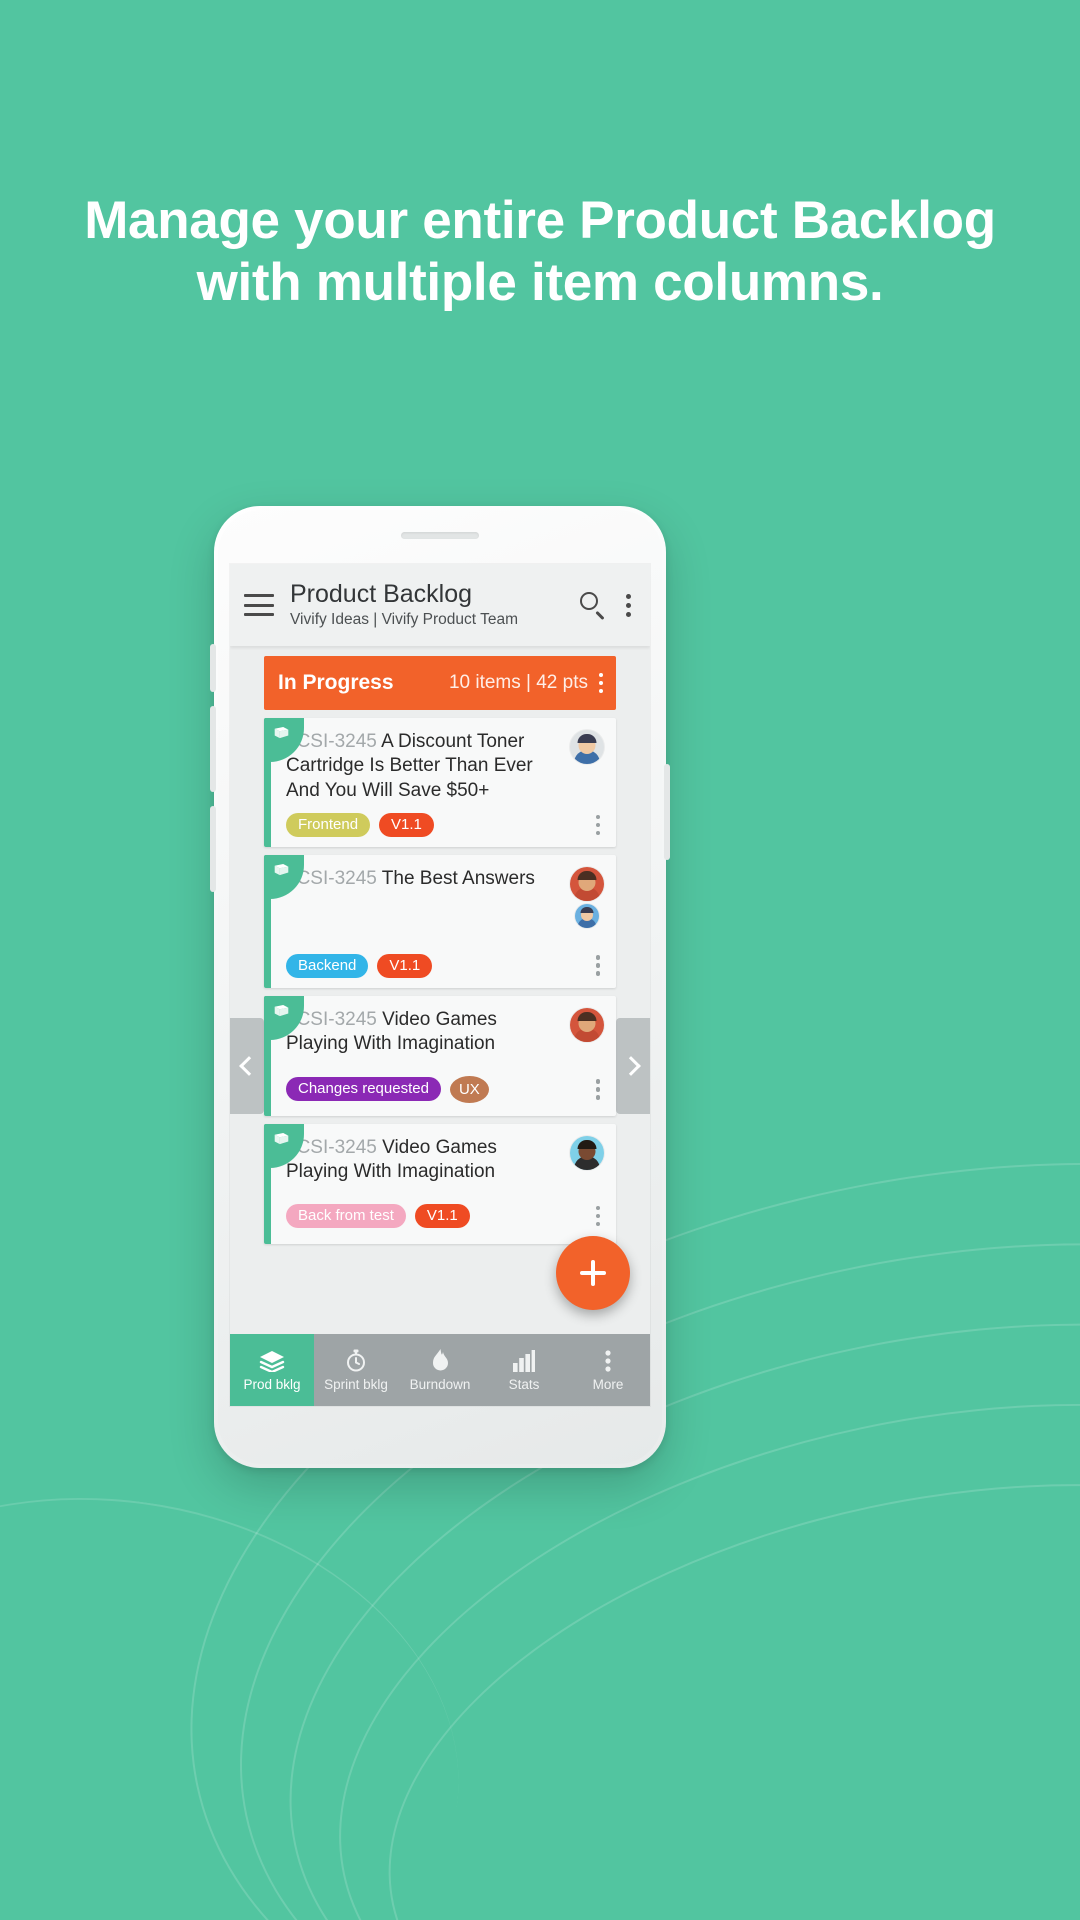 This screenshot has width=1080, height=1920. What do you see at coordinates (633, 1066) in the screenshot?
I see `chevron-right-icon` at bounding box center [633, 1066].